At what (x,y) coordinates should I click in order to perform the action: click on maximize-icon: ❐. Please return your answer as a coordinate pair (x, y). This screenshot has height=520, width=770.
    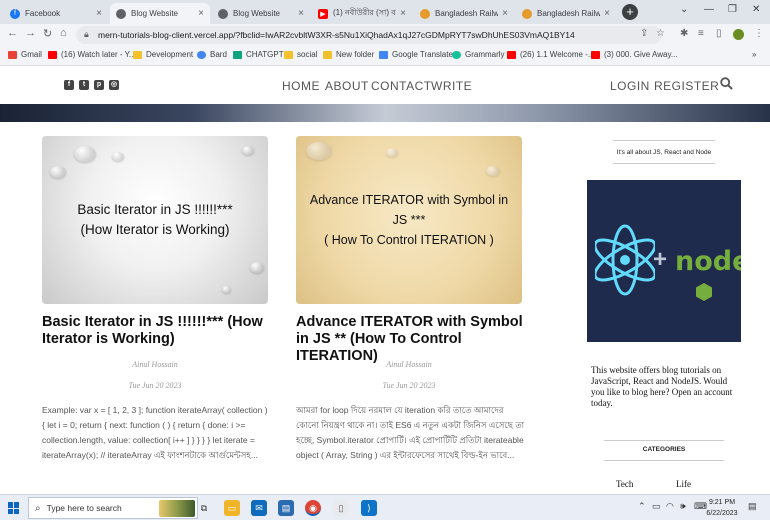
    Looking at the image, I should click on (732, 9).